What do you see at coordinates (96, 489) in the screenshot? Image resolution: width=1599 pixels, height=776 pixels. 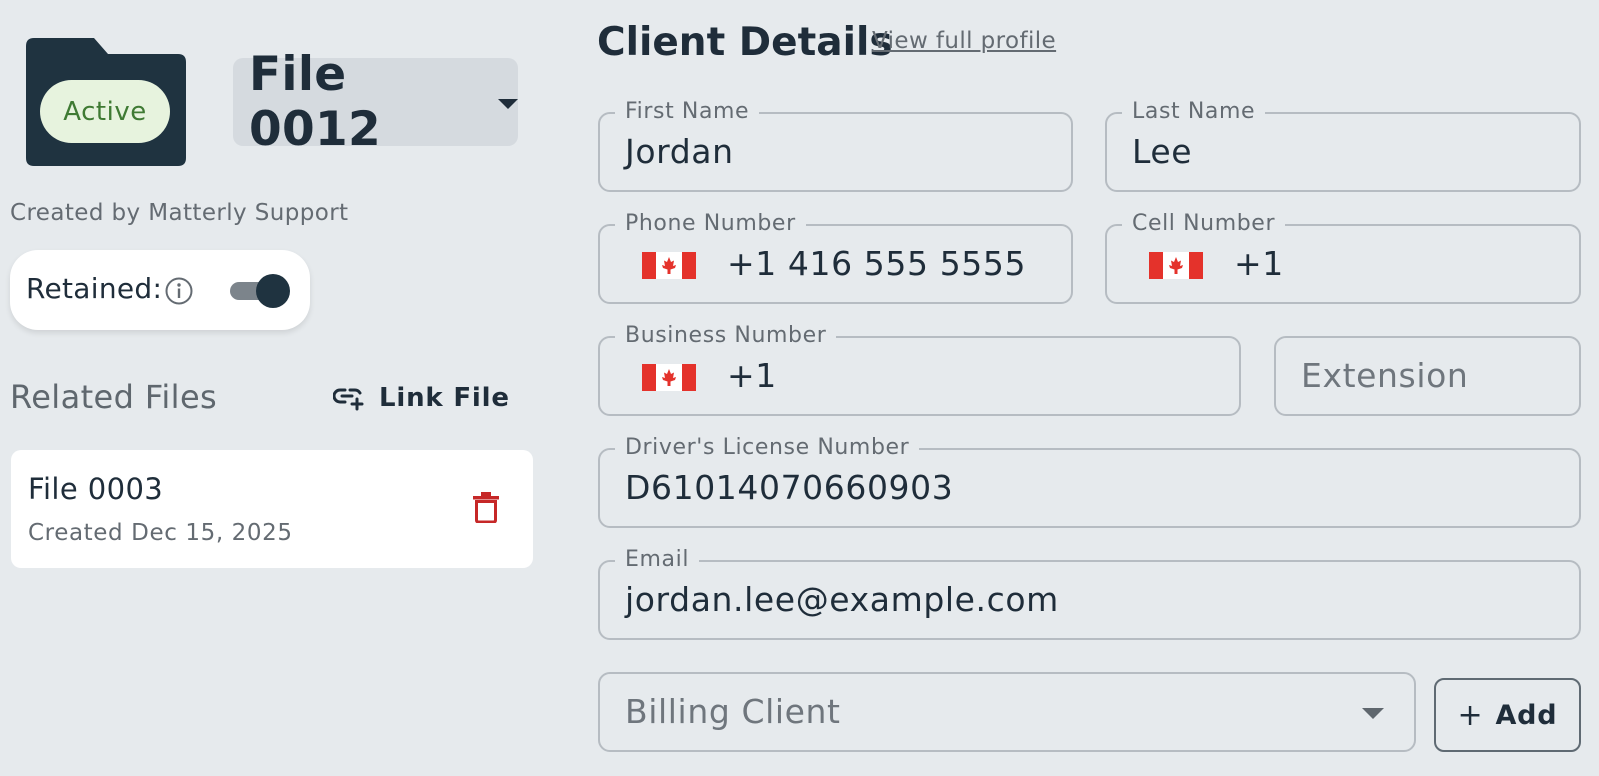 I see `related-file-name: File 0003` at bounding box center [96, 489].